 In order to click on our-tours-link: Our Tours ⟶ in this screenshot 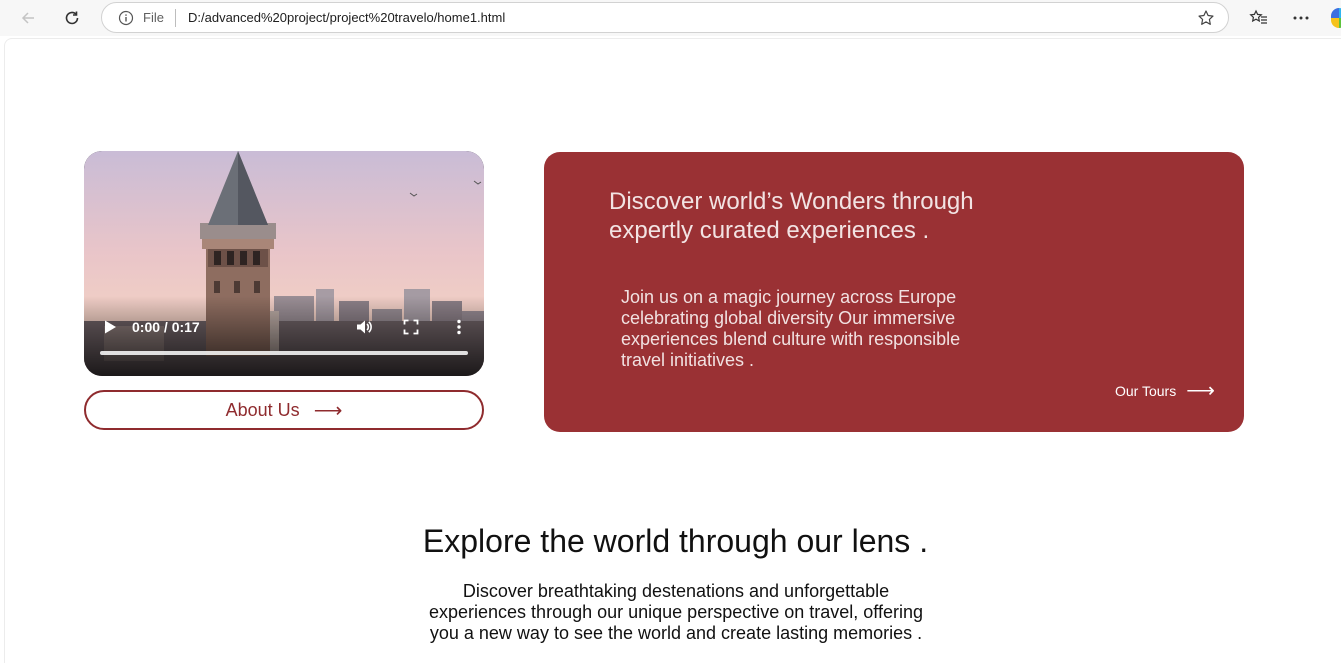, I will do `click(1165, 391)`.